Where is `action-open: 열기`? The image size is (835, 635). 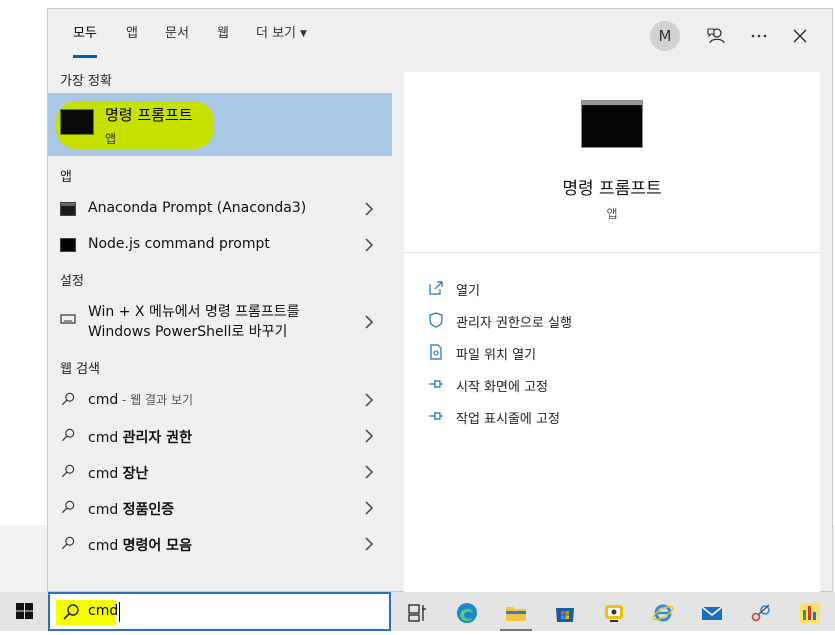 action-open: 열기 is located at coordinates (578, 288).